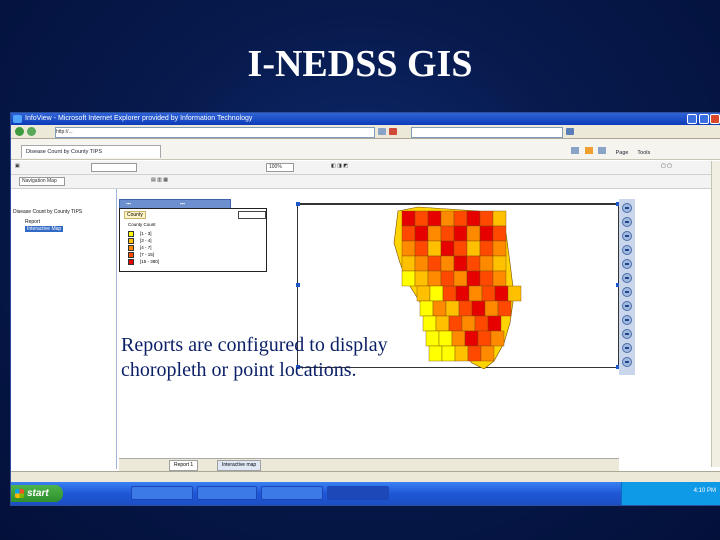 This screenshot has width=720, height=540. Describe the element at coordinates (393, 131) in the screenshot. I see `stop-icon` at that location.